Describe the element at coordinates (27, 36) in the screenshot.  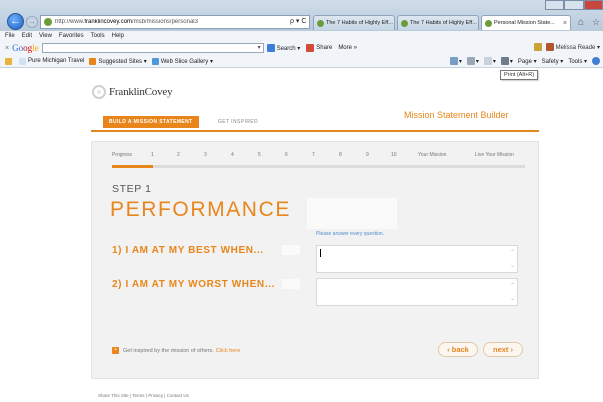
I see `menu-edit: Edit` at that location.